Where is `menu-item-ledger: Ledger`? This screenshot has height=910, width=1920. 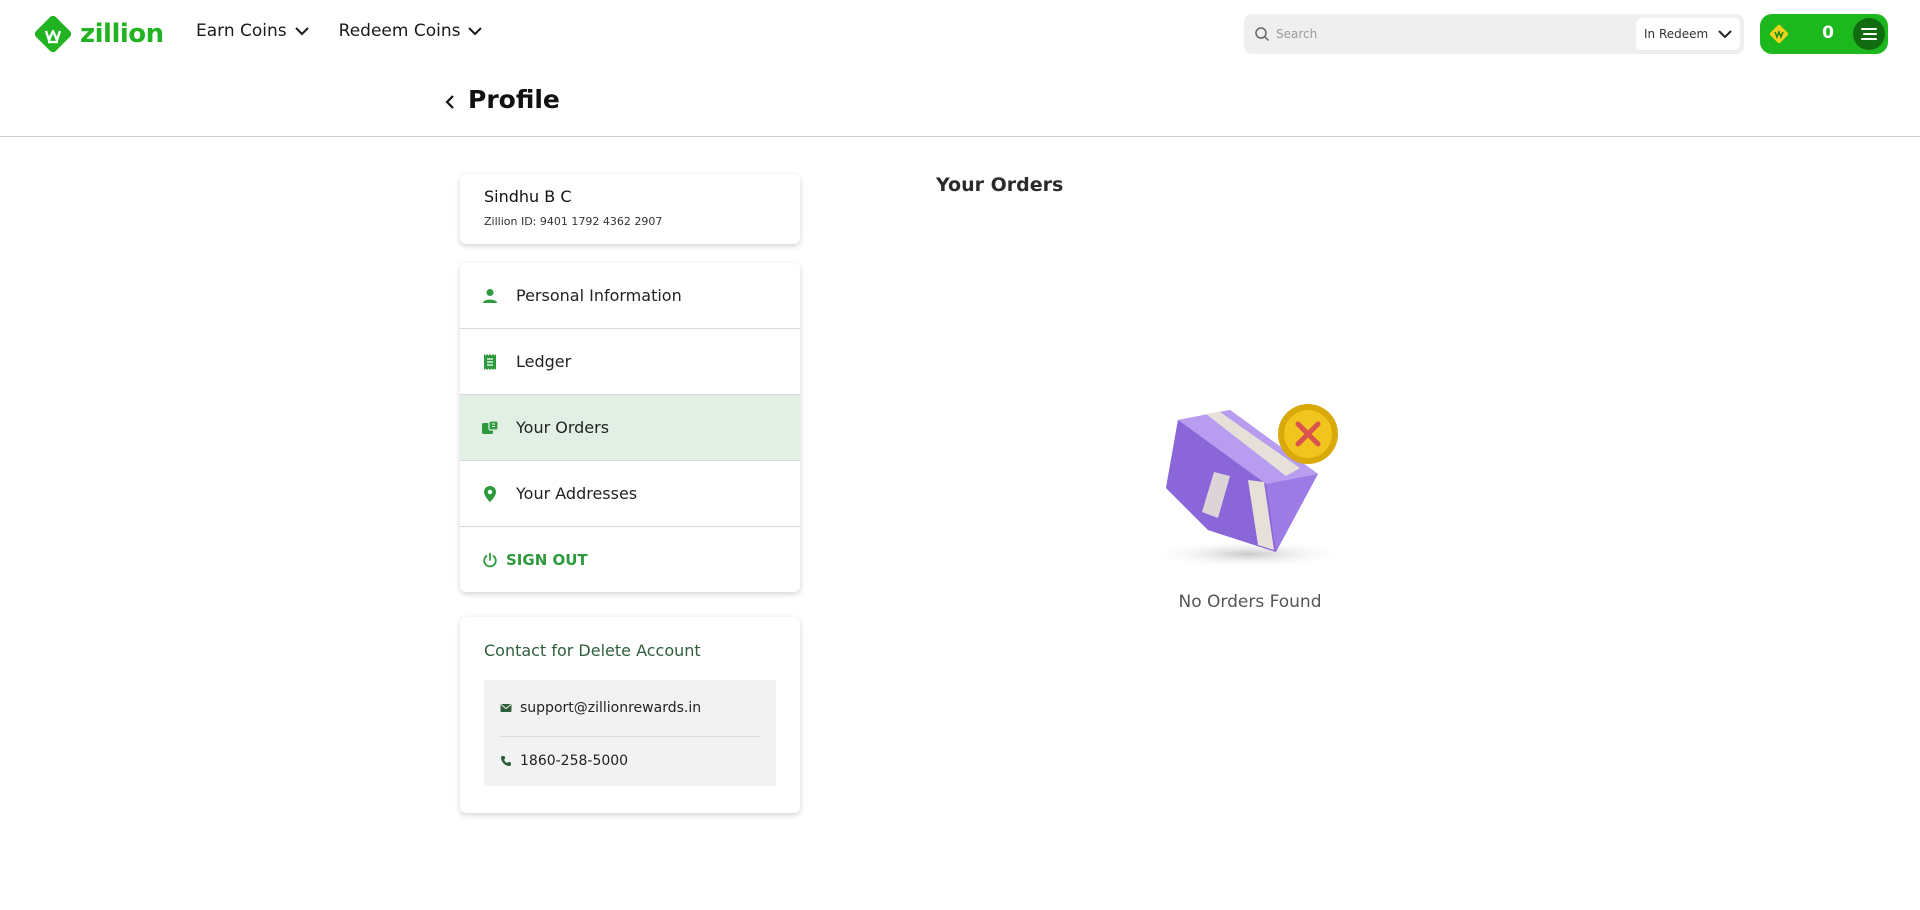
menu-item-ledger: Ledger is located at coordinates (630, 362).